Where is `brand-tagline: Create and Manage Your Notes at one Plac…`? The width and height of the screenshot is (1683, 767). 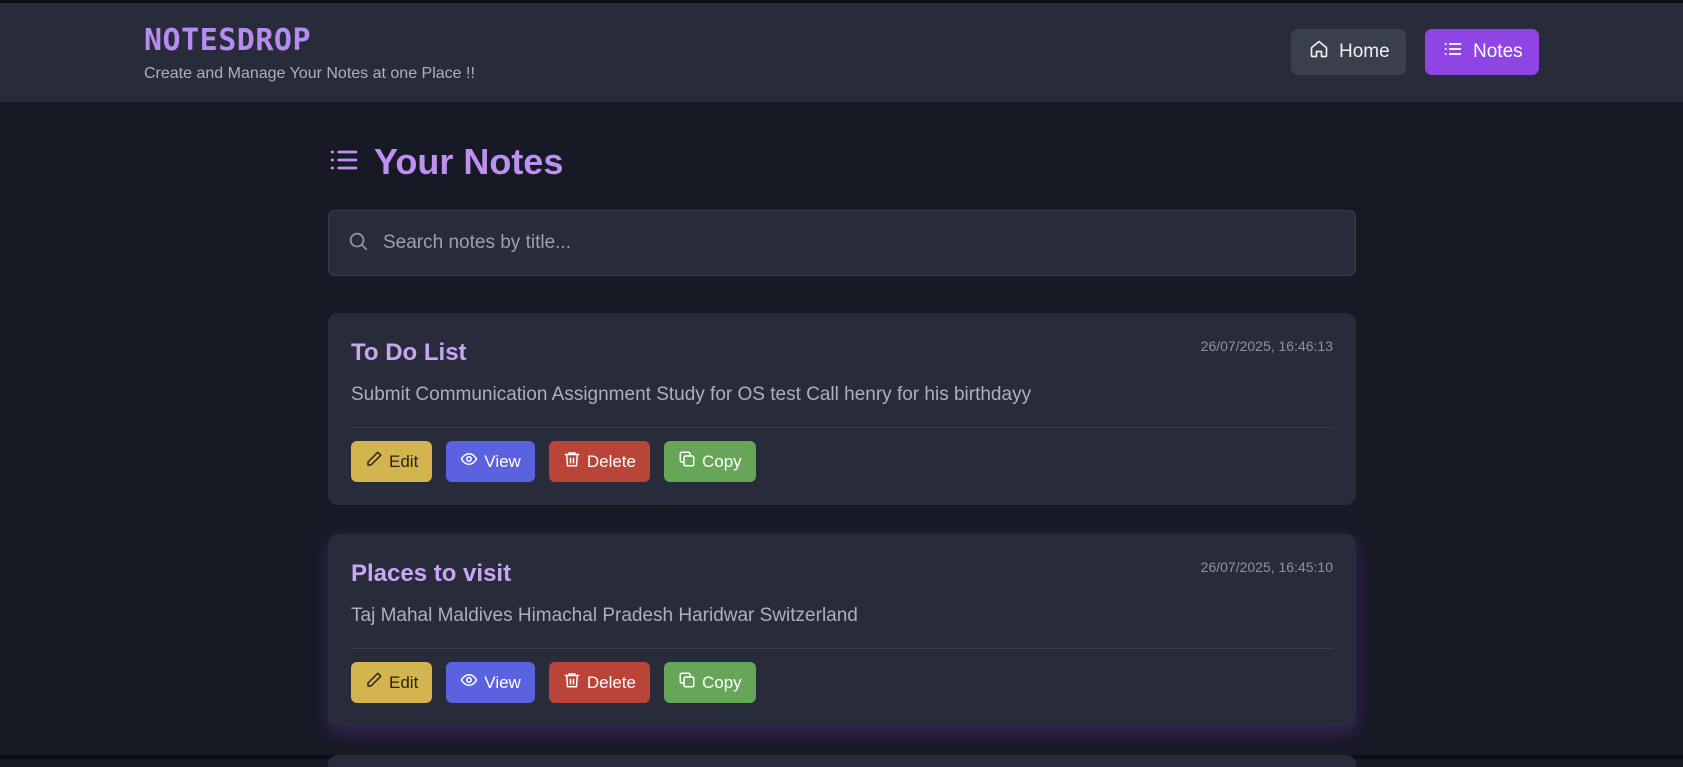 brand-tagline: Create and Manage Your Notes at one Plac… is located at coordinates (309, 73).